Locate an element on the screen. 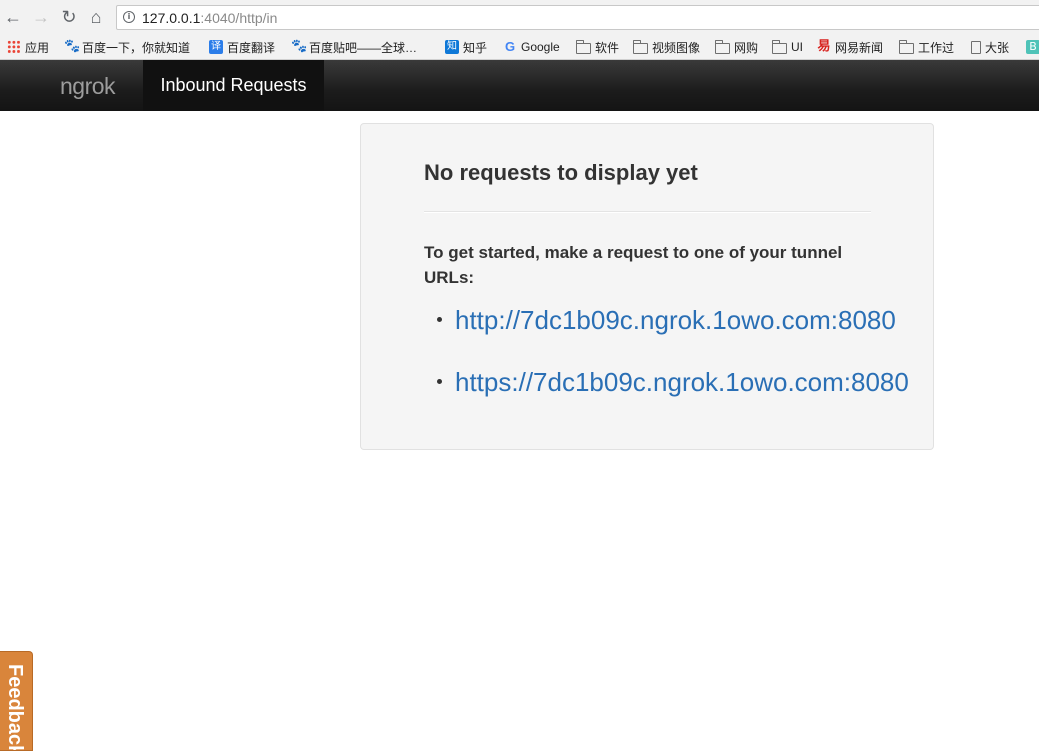  bookmark-baidu-translate: 译 百度翻译 is located at coordinates (242, 47).